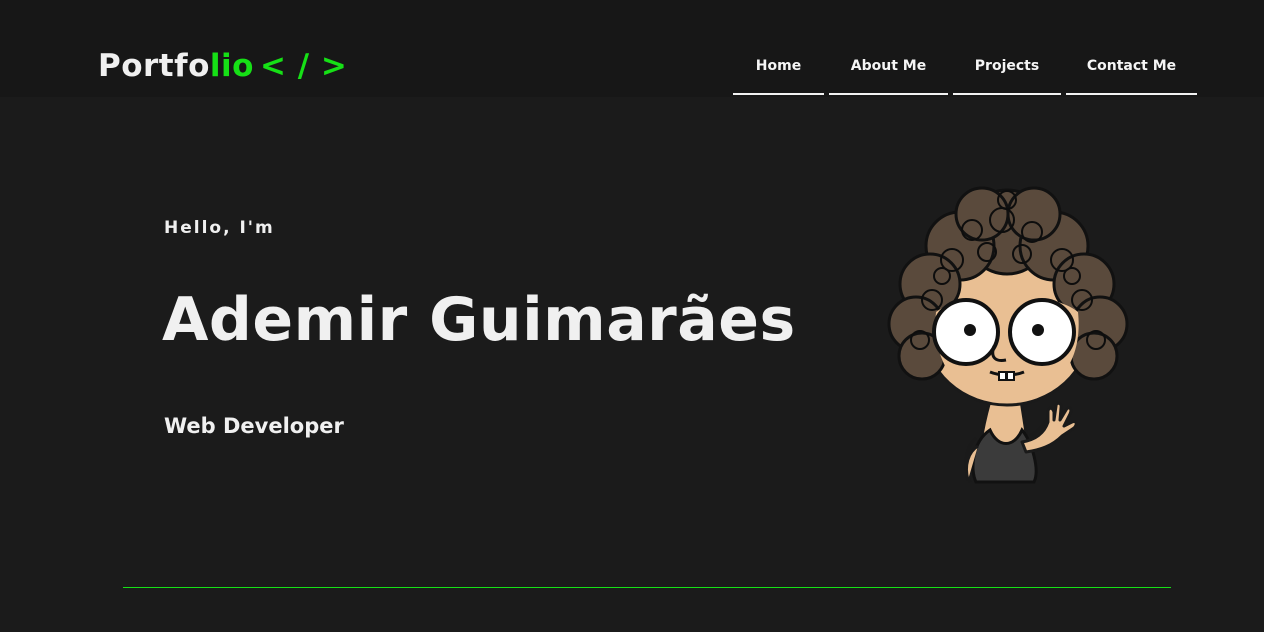 Image resolution: width=1264 pixels, height=632 pixels. I want to click on site-logo: Portfolio < / >, so click(222, 66).